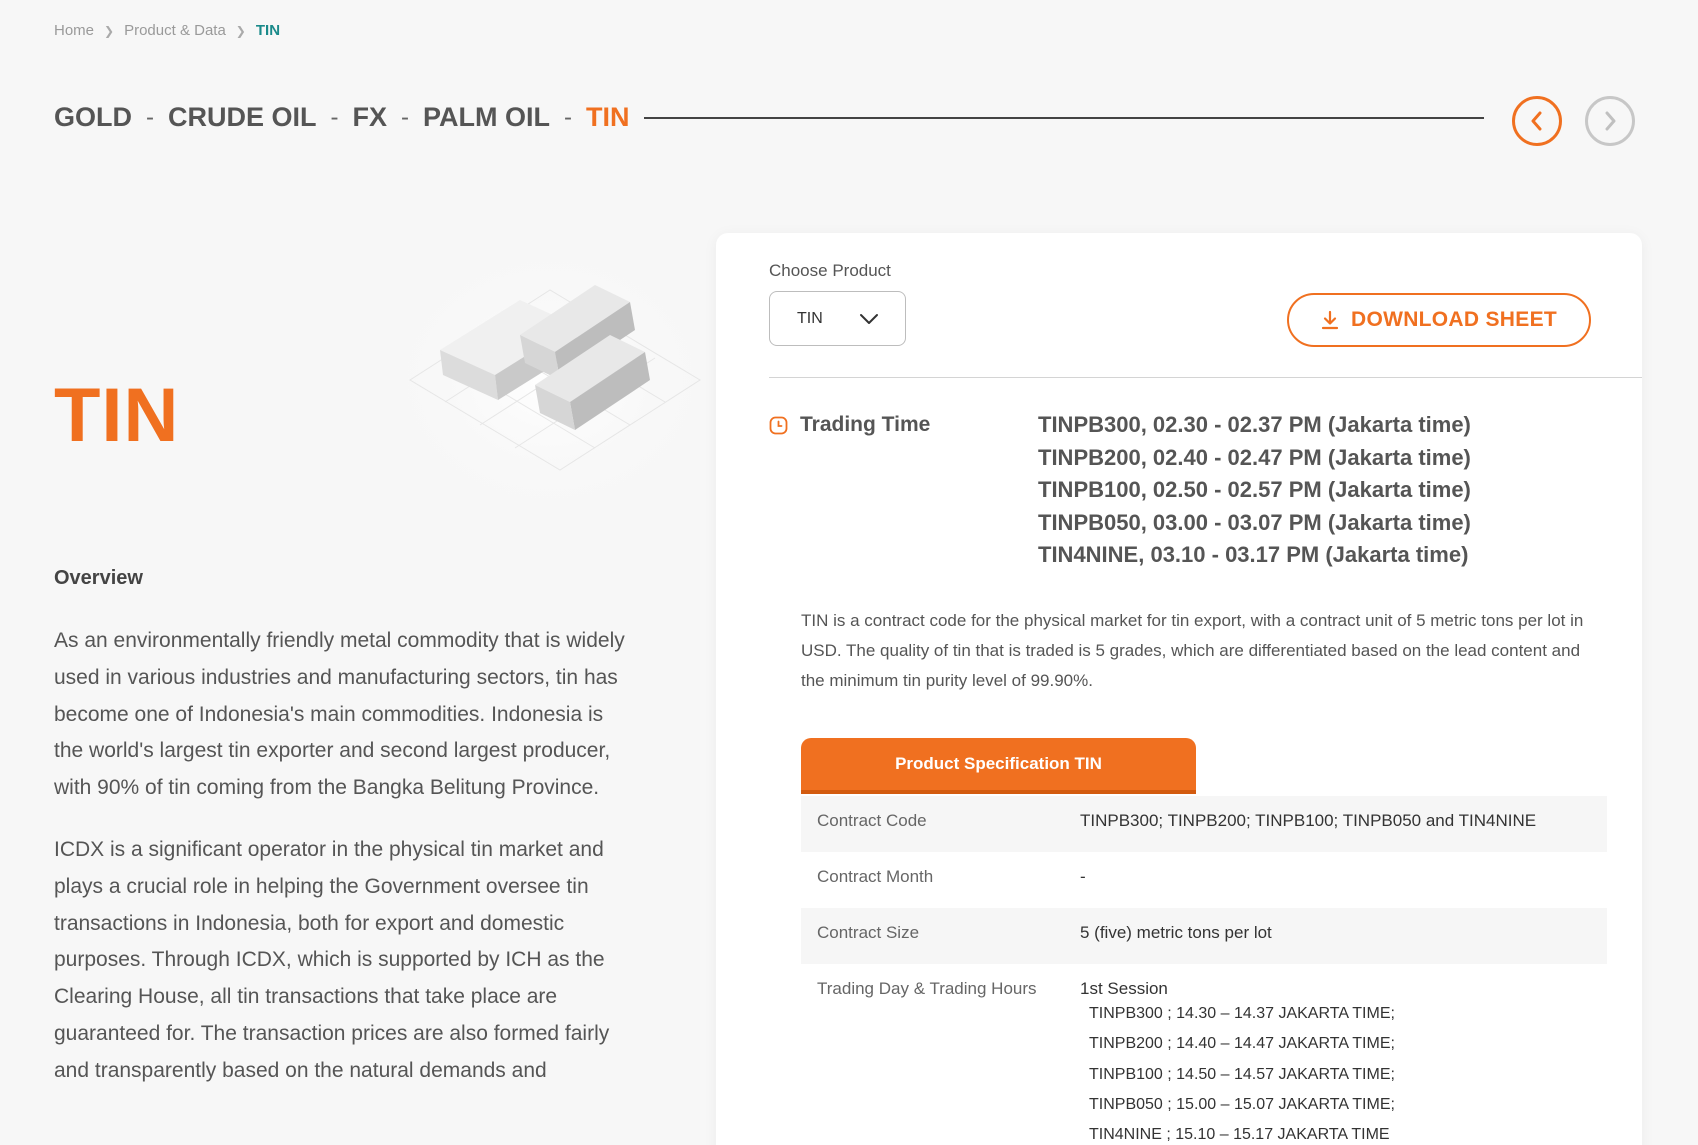  Describe the element at coordinates (547, 380) in the screenshot. I see `tin-ingot-illustration` at that location.